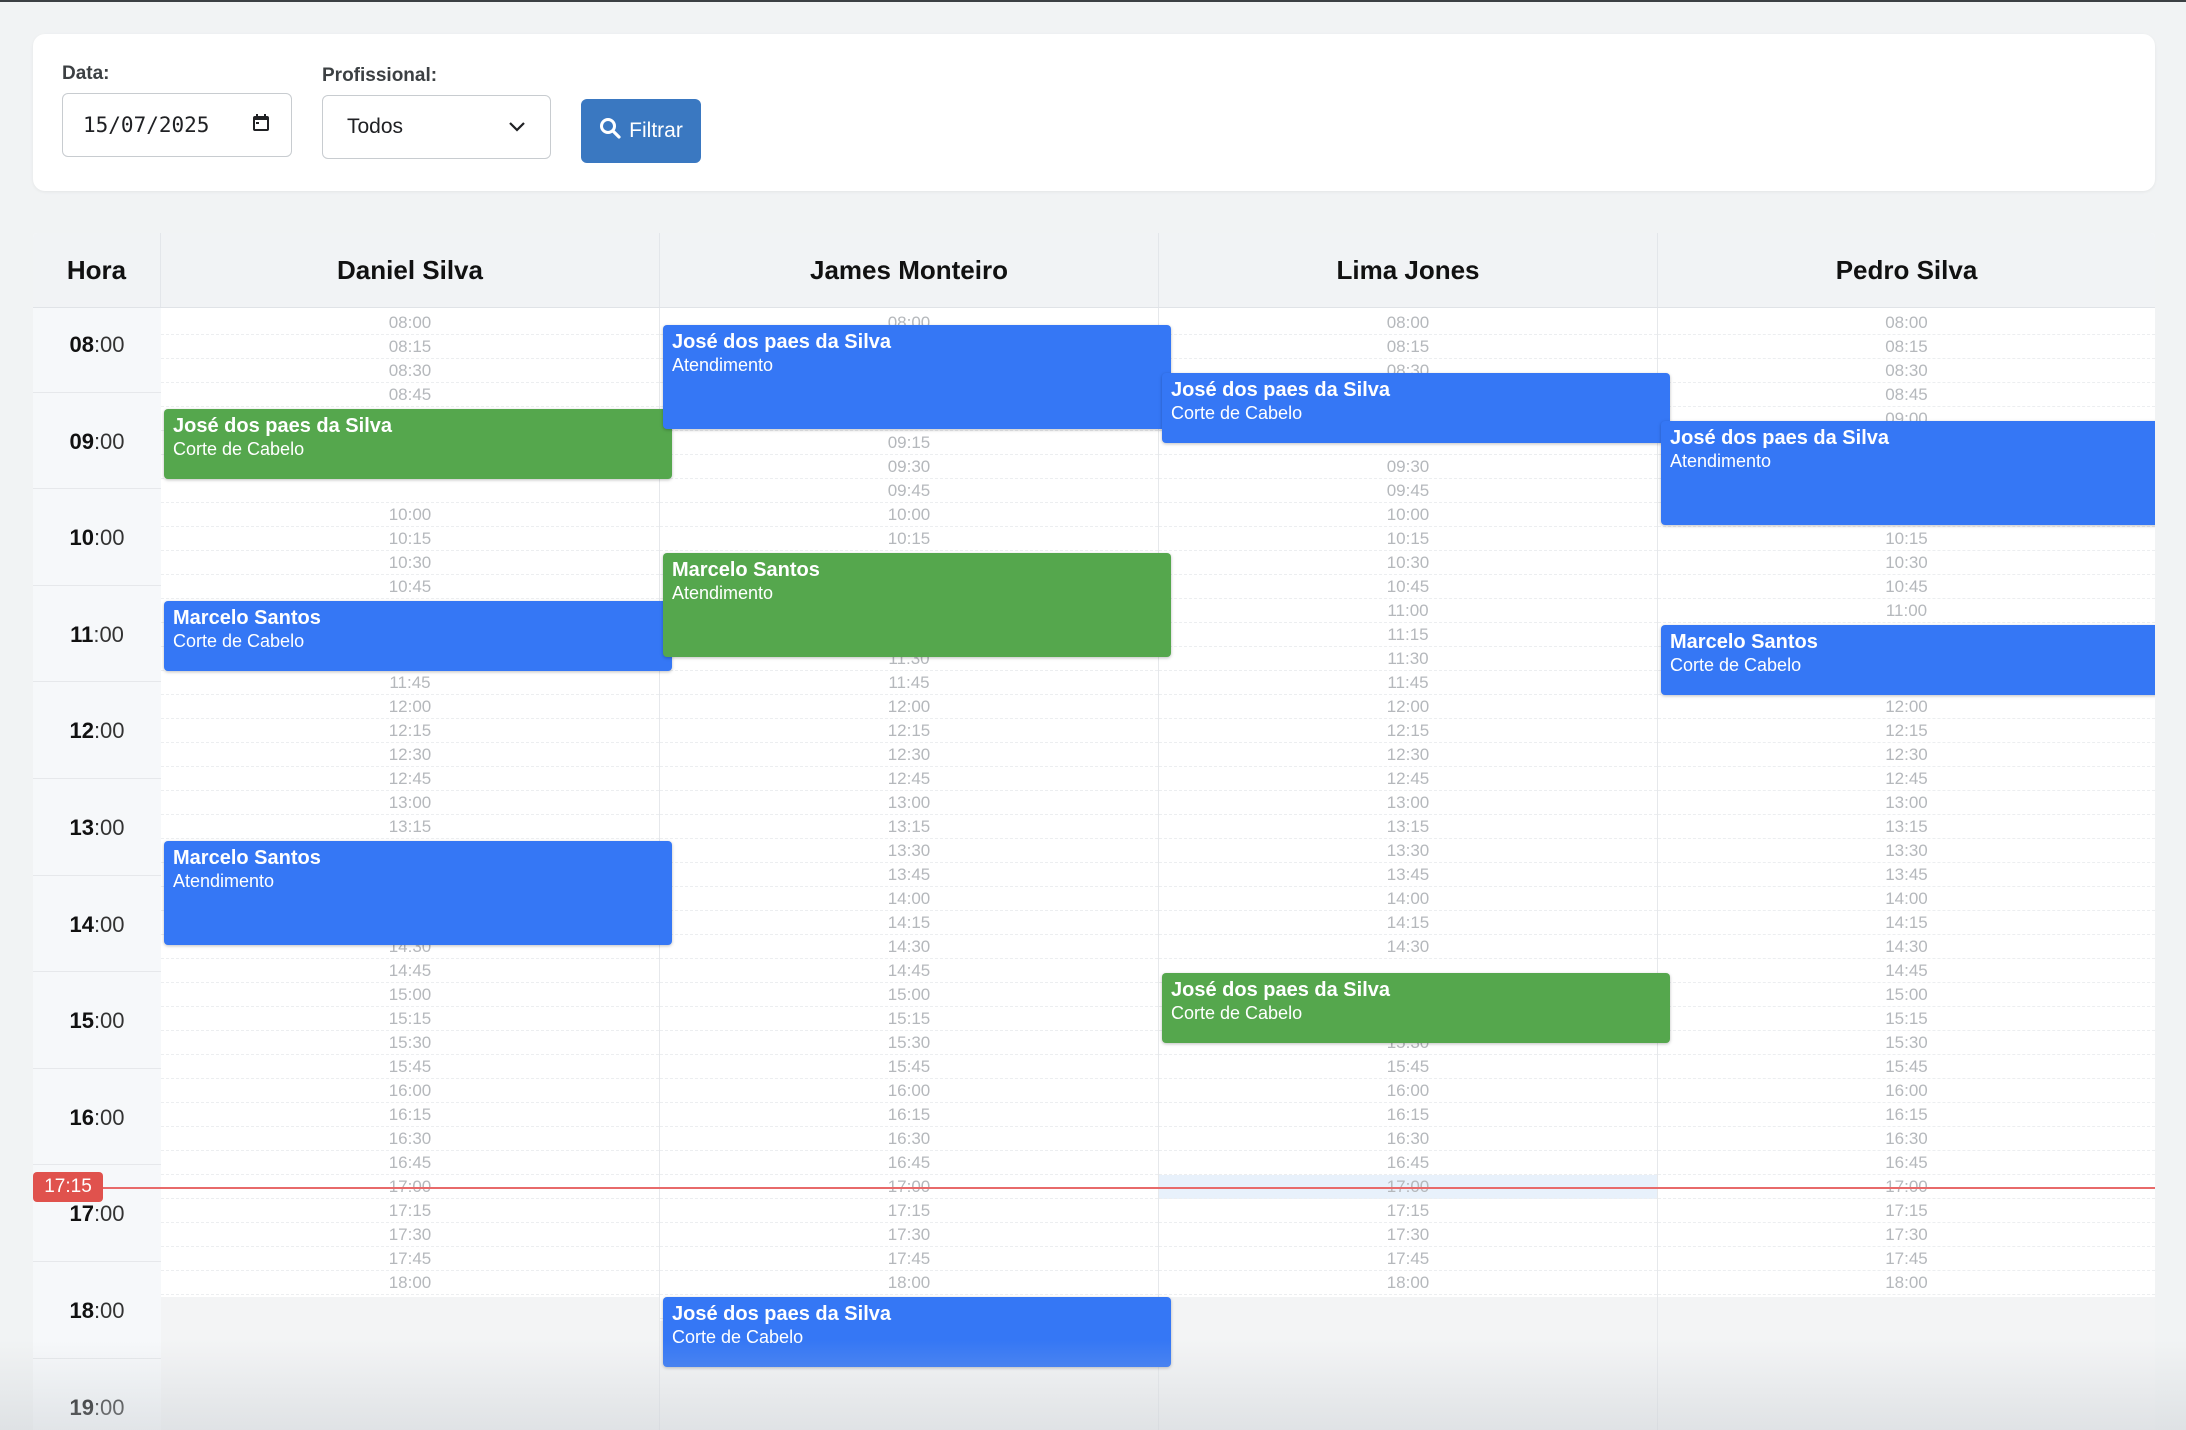 The width and height of the screenshot is (2186, 1430). I want to click on time-slot: 11:00, so click(1408, 611).